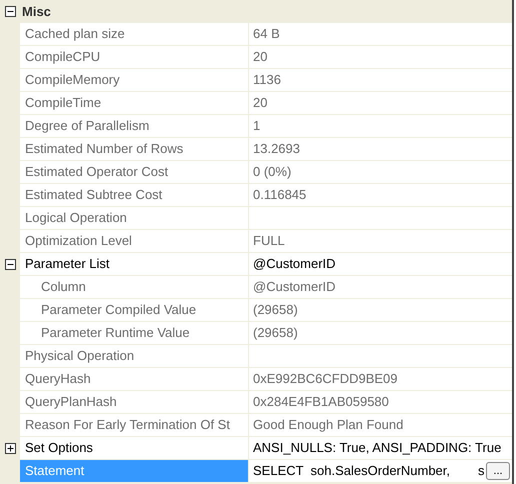  What do you see at coordinates (380, 126) in the screenshot?
I see `property-value: 1` at bounding box center [380, 126].